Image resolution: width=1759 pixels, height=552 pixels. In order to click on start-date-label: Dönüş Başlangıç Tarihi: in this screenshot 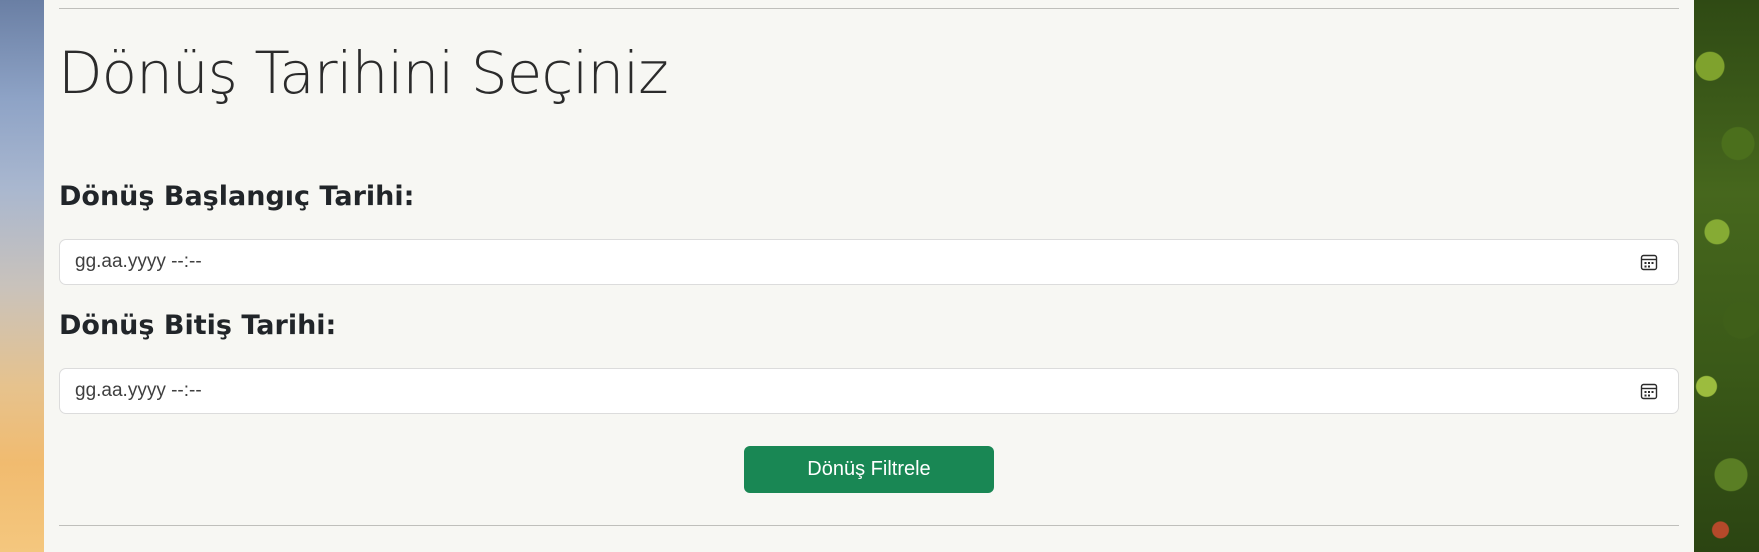, I will do `click(237, 196)`.